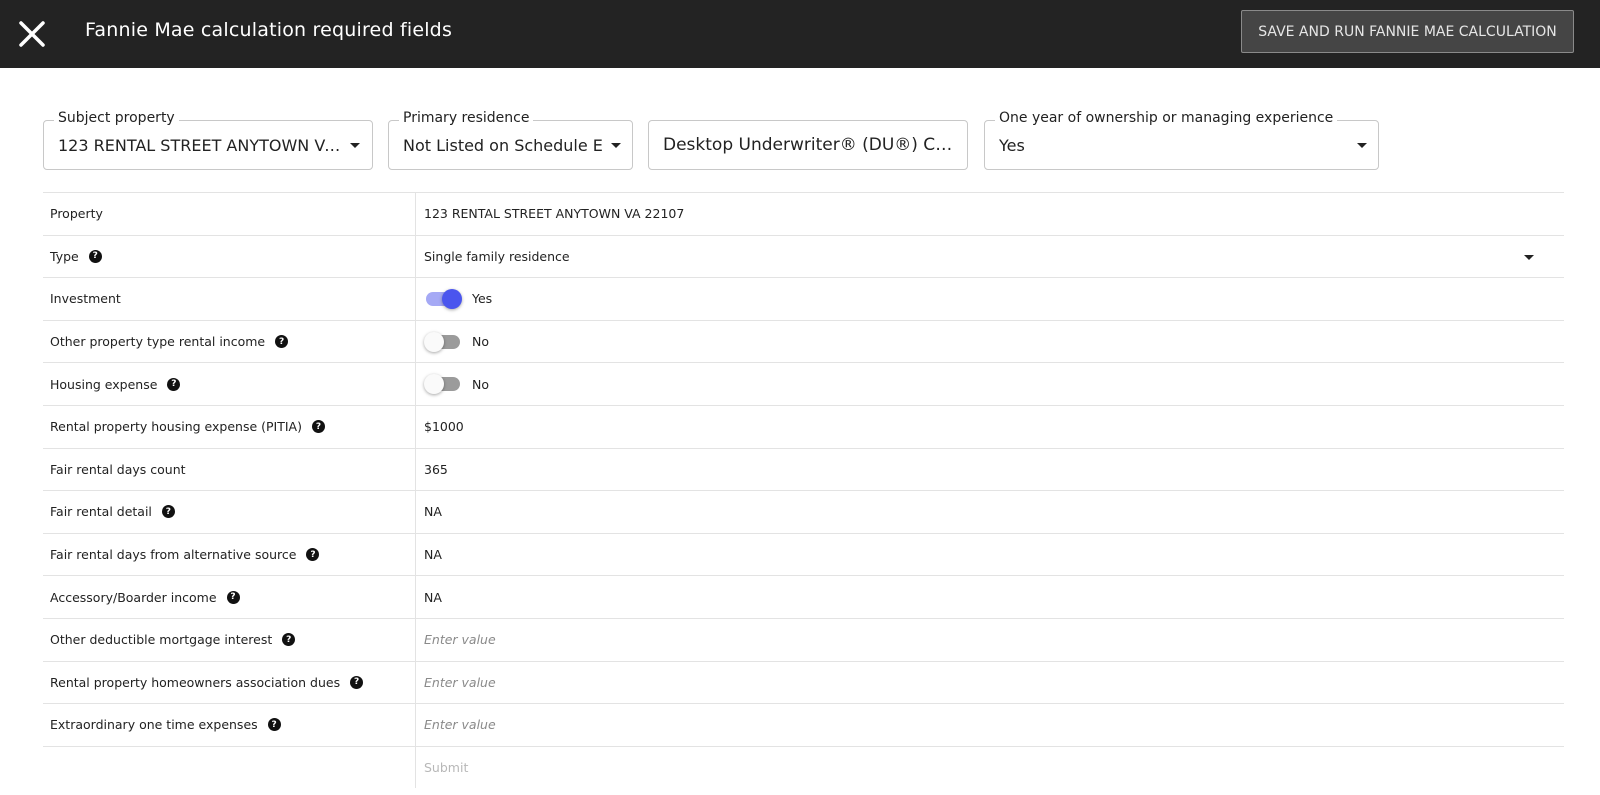 The image size is (1600, 795). I want to click on row-label: Other deductible mortgage interest ?, so click(229, 639).